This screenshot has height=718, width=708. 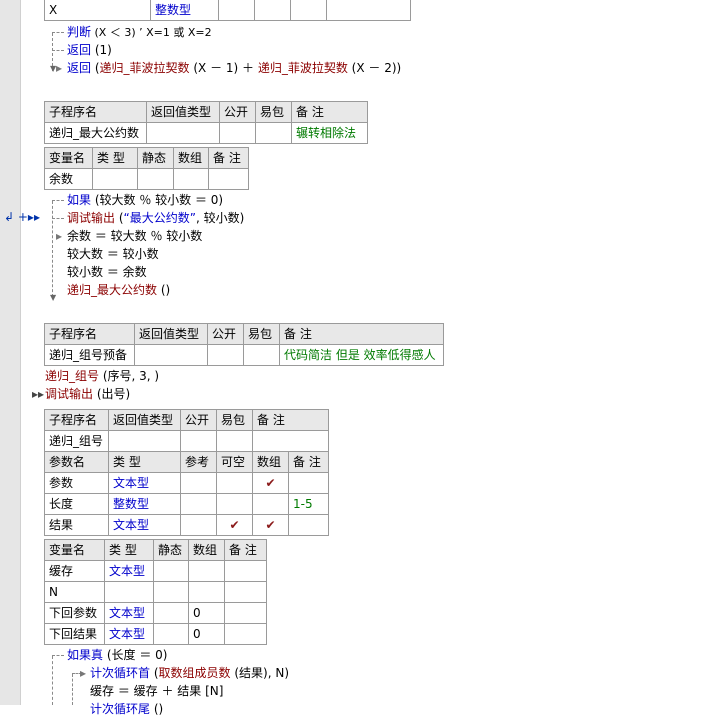 I want to click on table-header-row: 变量名 类 型 静态 数组 备 注, so click(x=155, y=550).